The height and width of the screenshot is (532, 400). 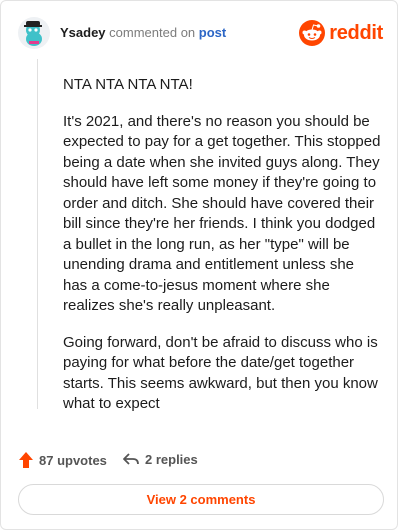 I want to click on upvote-button: 87 upvotes, so click(x=62, y=460).